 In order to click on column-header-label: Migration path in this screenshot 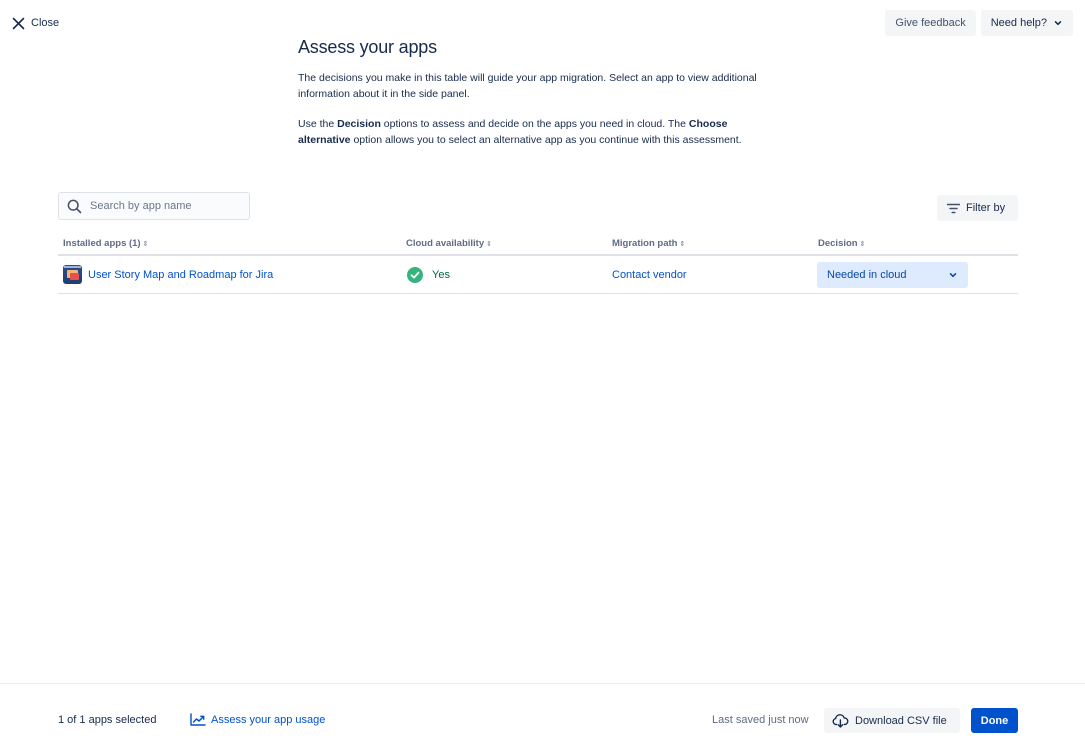, I will do `click(645, 243)`.